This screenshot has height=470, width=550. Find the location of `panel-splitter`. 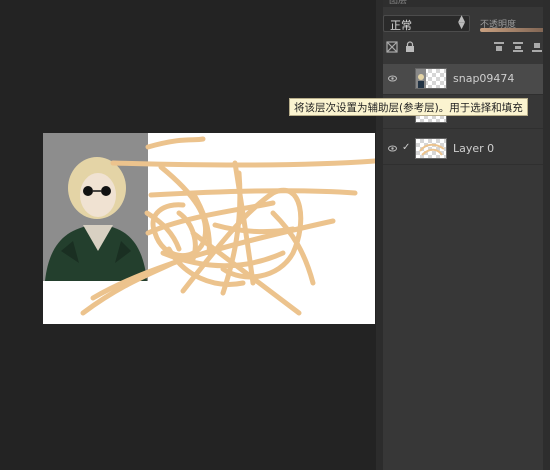

panel-splitter is located at coordinates (379, 235).